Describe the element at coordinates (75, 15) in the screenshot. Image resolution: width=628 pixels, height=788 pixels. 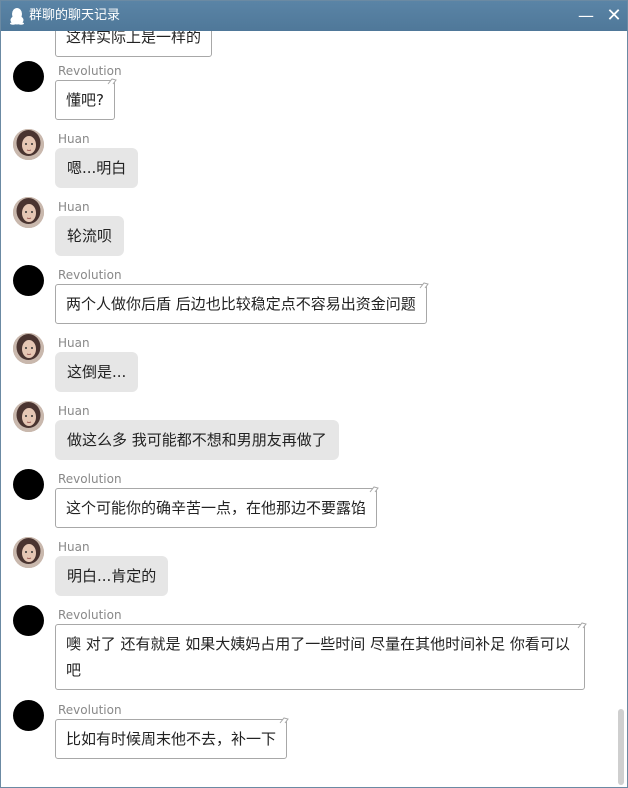
I see `window-title: 群聊的聊天记录` at that location.